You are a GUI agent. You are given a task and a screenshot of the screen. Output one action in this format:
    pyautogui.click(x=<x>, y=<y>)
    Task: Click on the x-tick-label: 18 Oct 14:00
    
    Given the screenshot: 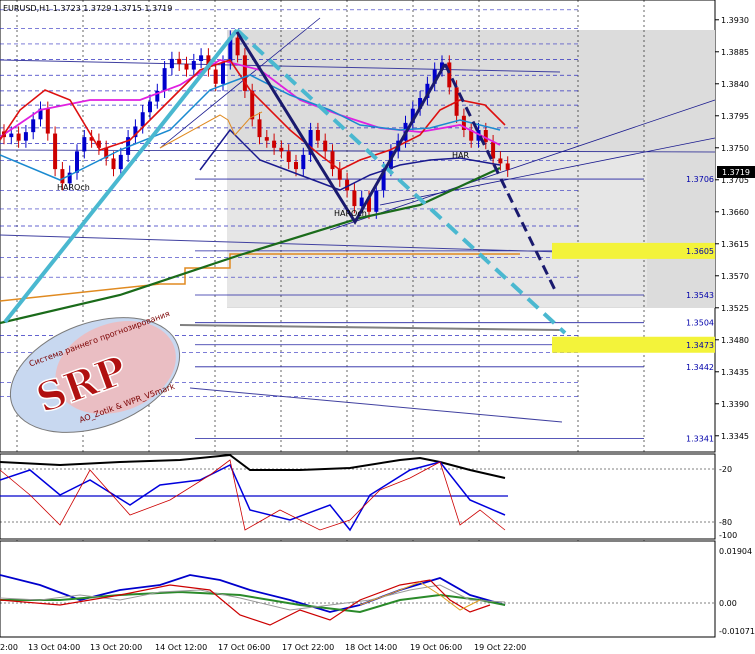 What is the action you would take?
    pyautogui.click(x=371, y=647)
    